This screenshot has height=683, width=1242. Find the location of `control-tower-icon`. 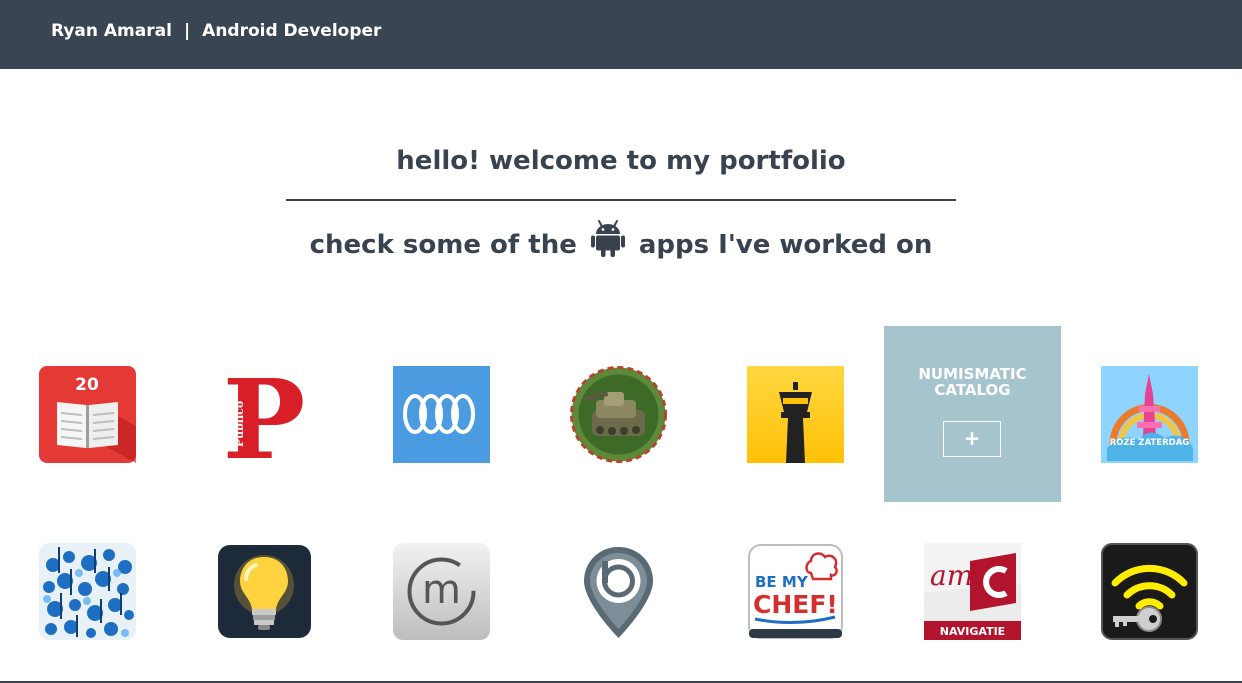

control-tower-icon is located at coordinates (795, 414).